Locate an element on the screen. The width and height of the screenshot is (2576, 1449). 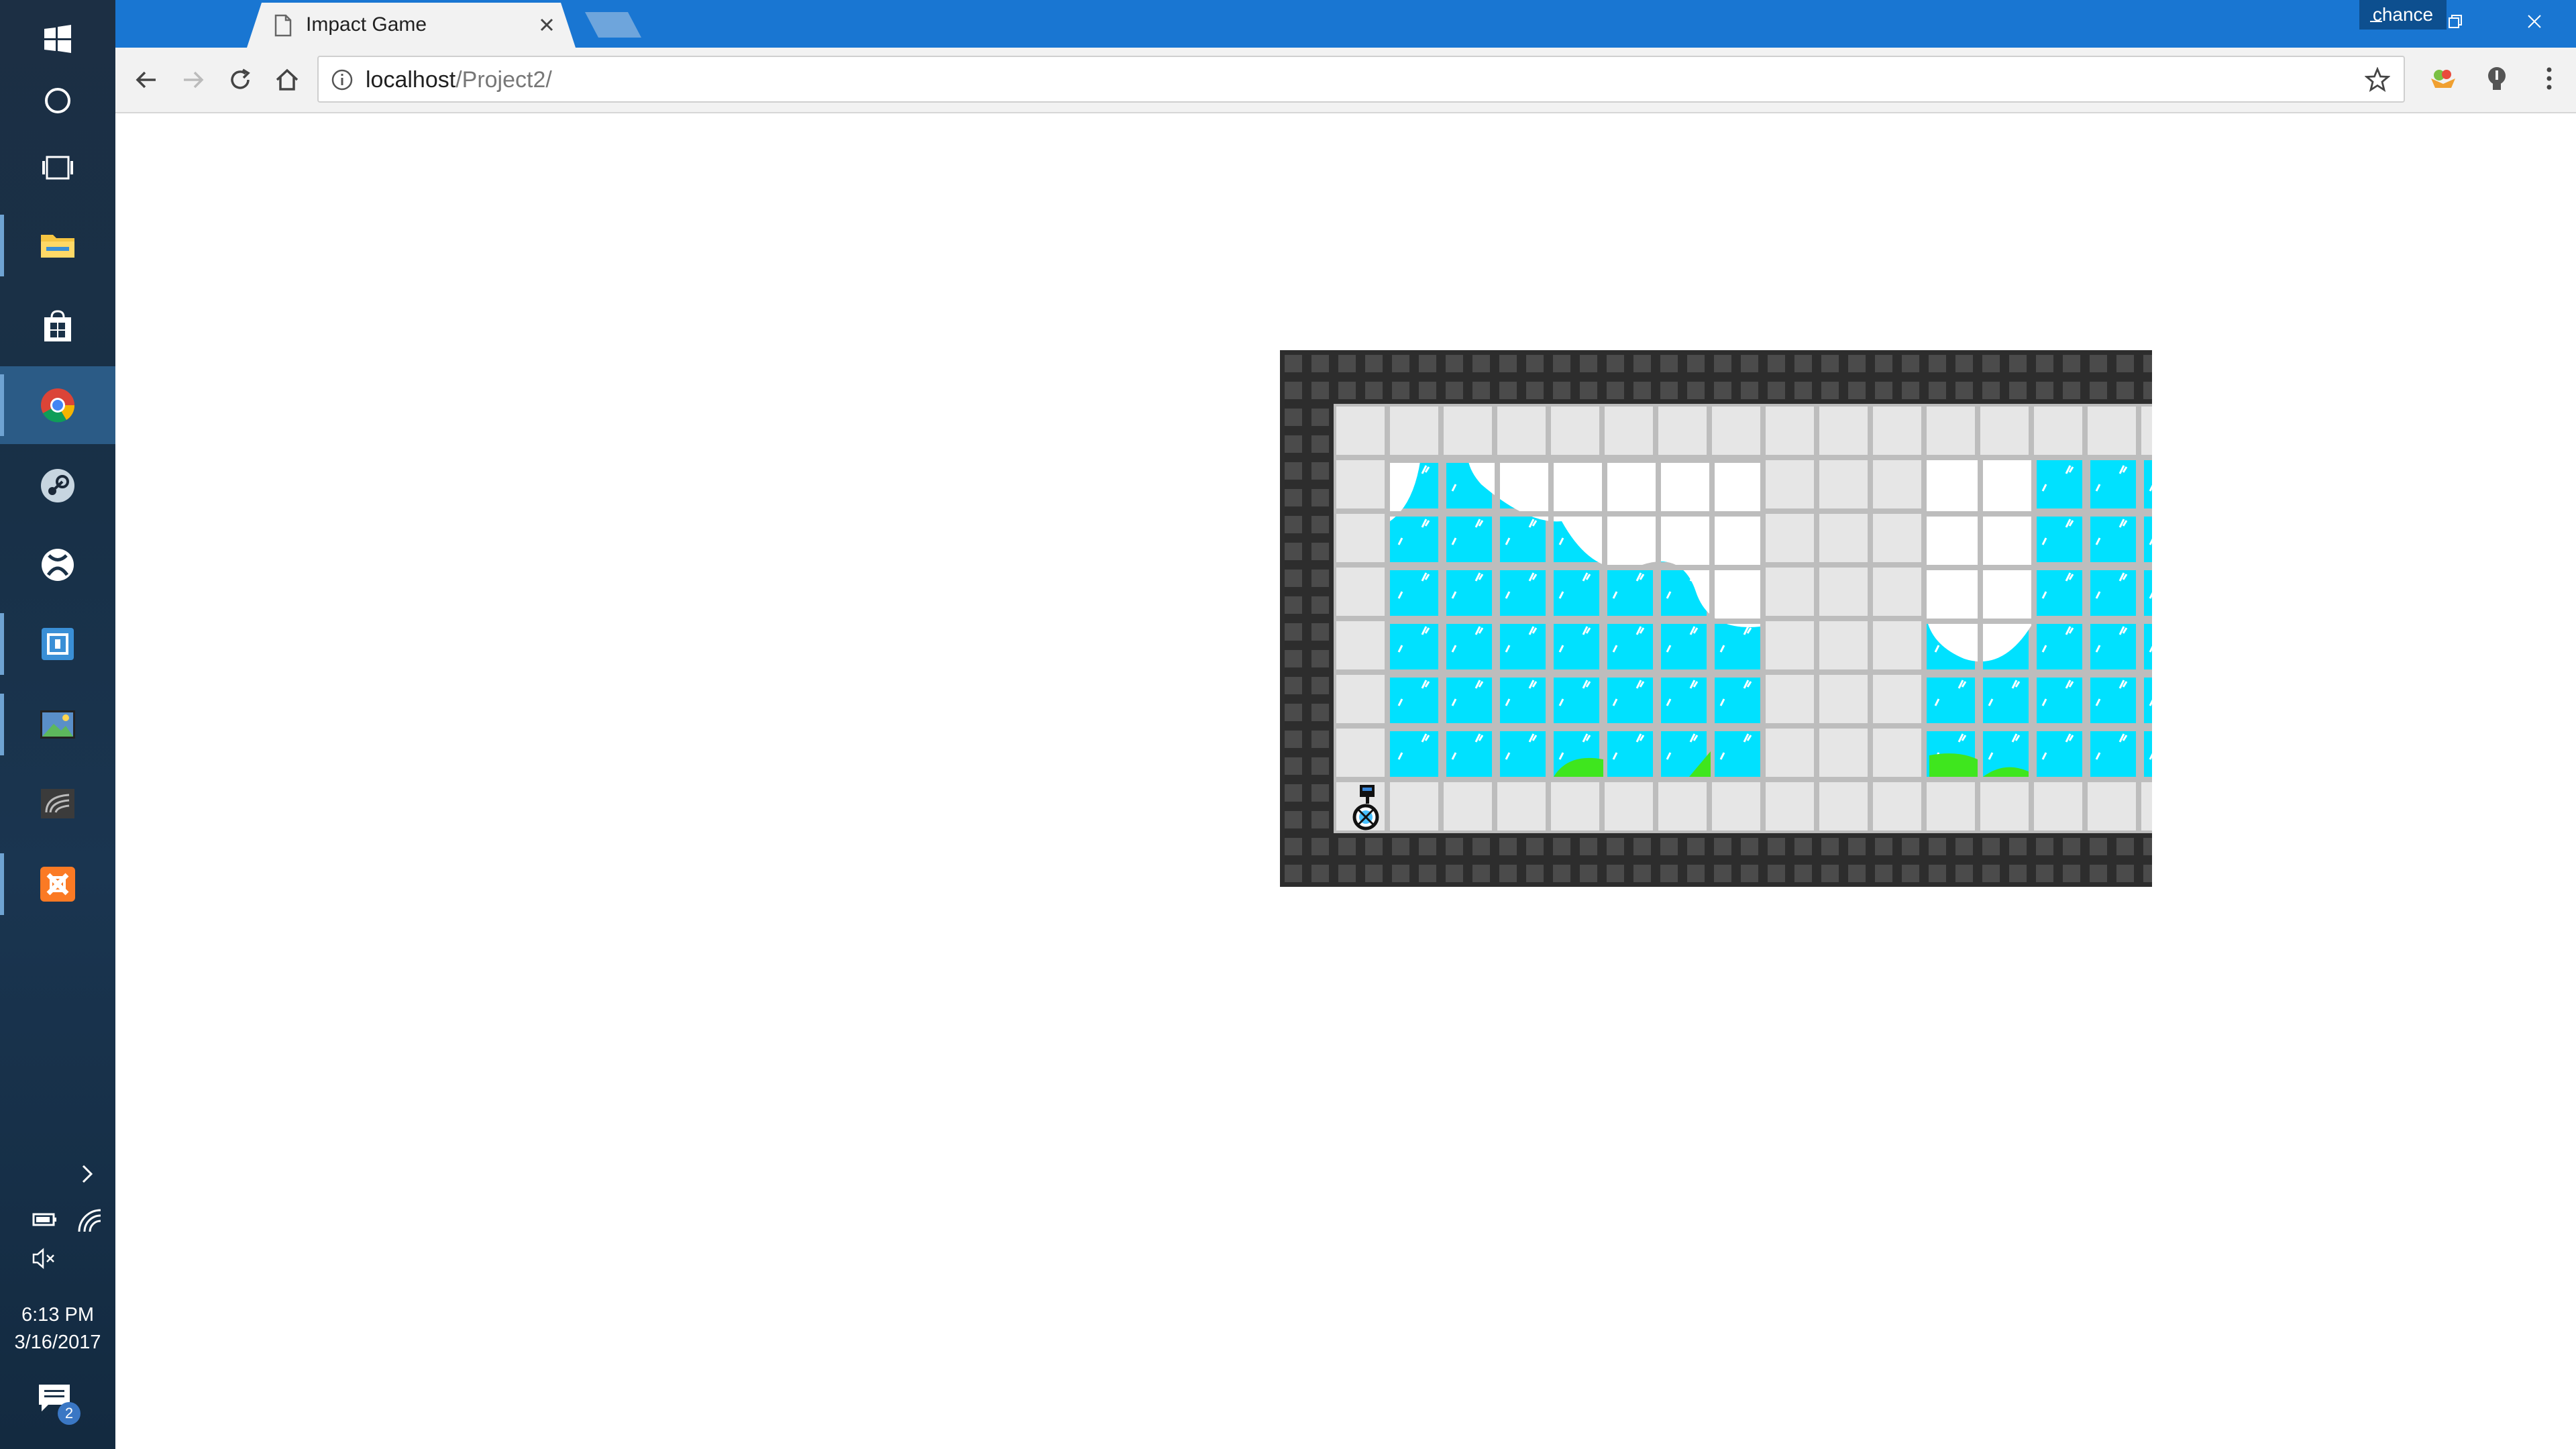
extension-fruit-icon is located at coordinates (2443, 78).